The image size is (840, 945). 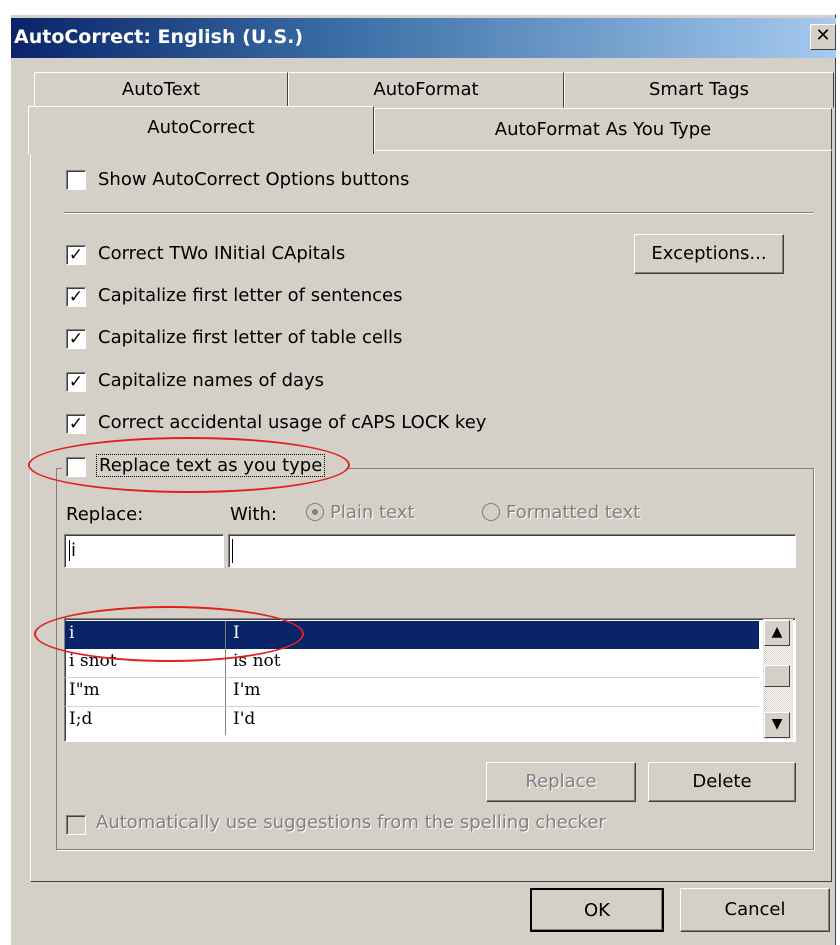 I want to click on scroll-up-button: ▲, so click(x=777, y=633).